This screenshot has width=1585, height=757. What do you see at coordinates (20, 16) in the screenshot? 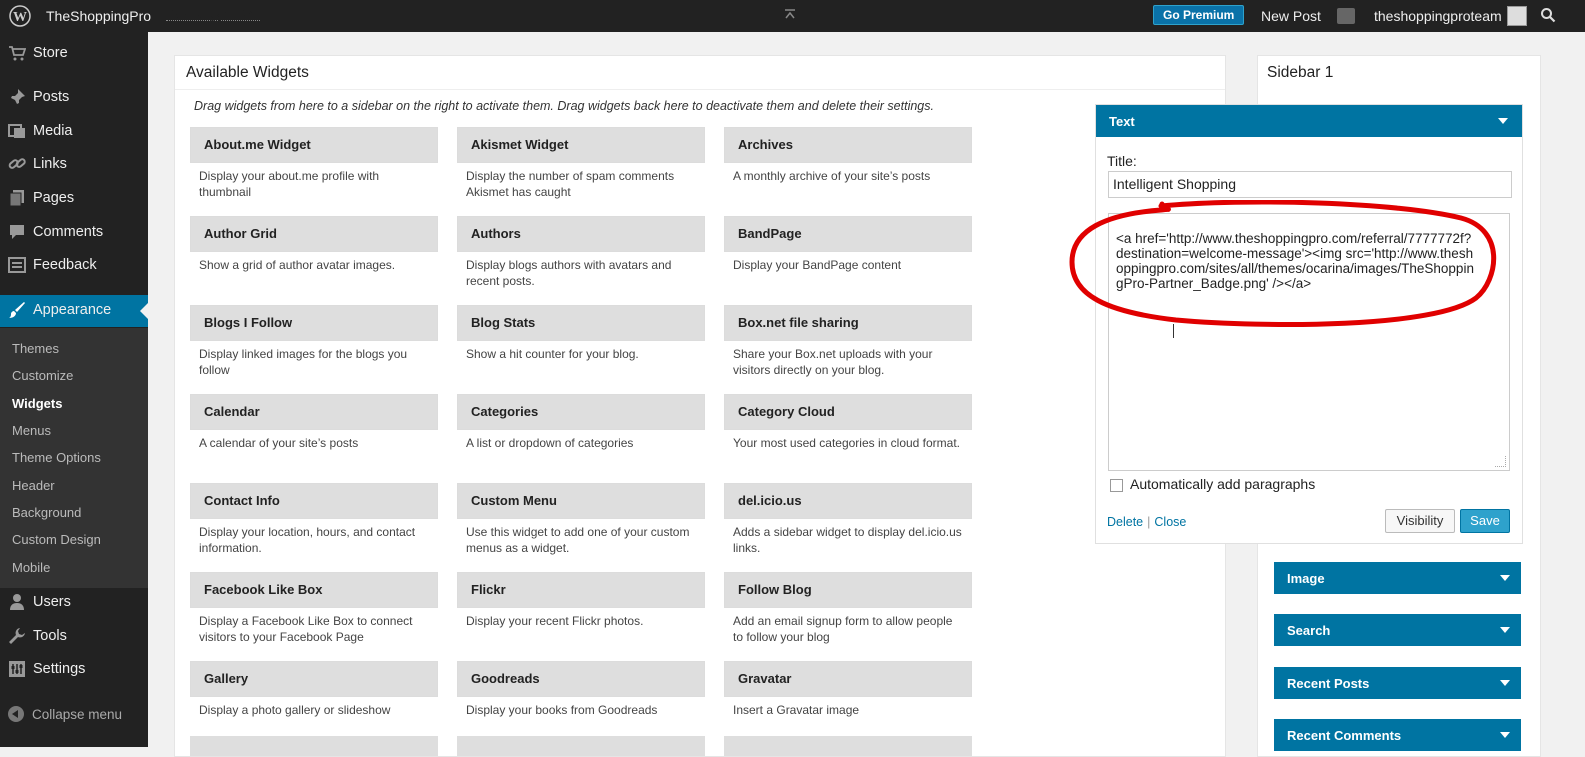
I see `wordpress-logo-icon: W` at bounding box center [20, 16].